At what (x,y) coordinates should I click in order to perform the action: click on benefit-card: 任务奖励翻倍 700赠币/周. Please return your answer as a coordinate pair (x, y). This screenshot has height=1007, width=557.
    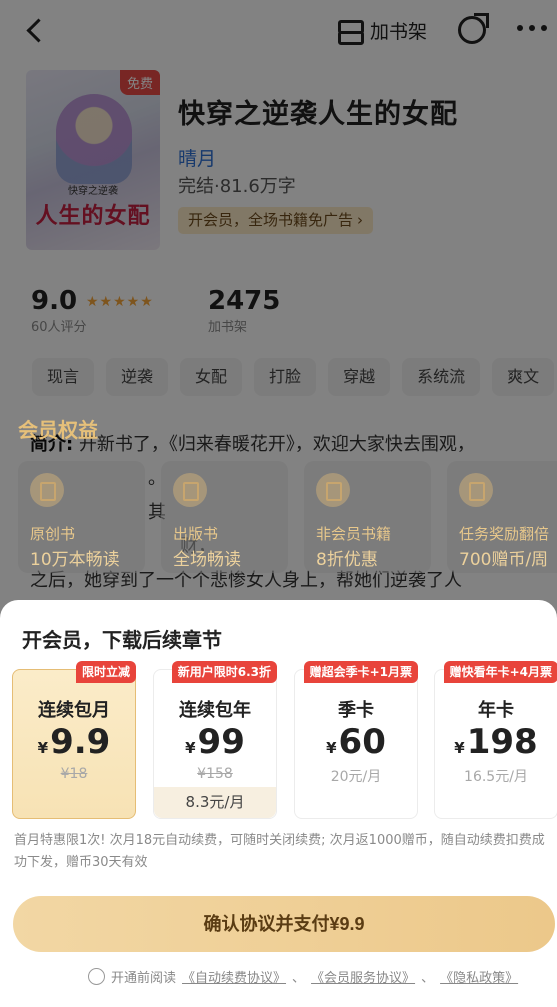
    Looking at the image, I should click on (502, 517).